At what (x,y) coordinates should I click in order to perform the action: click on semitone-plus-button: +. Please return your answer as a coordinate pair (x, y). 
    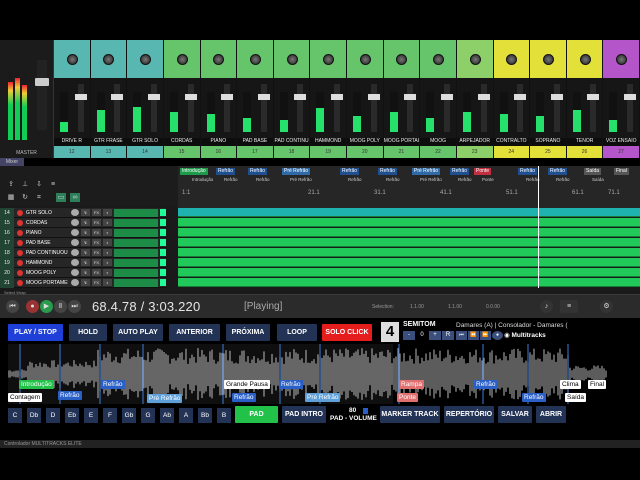
    Looking at the image, I should click on (435, 335).